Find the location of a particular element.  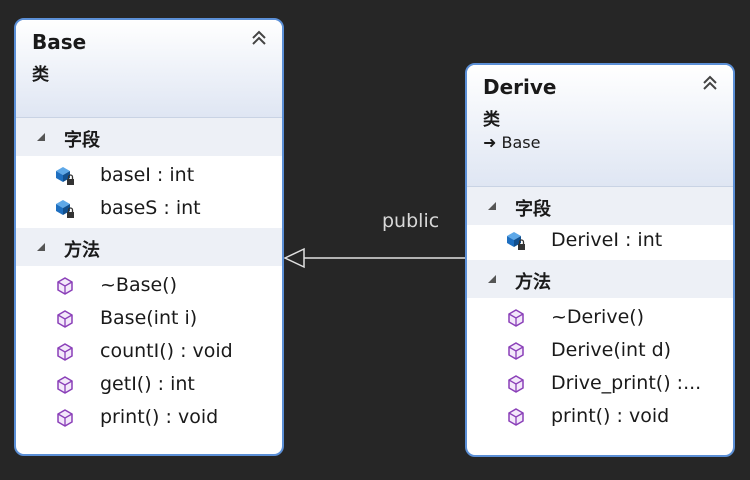

inherits-from: ➜ Base is located at coordinates (511, 142).